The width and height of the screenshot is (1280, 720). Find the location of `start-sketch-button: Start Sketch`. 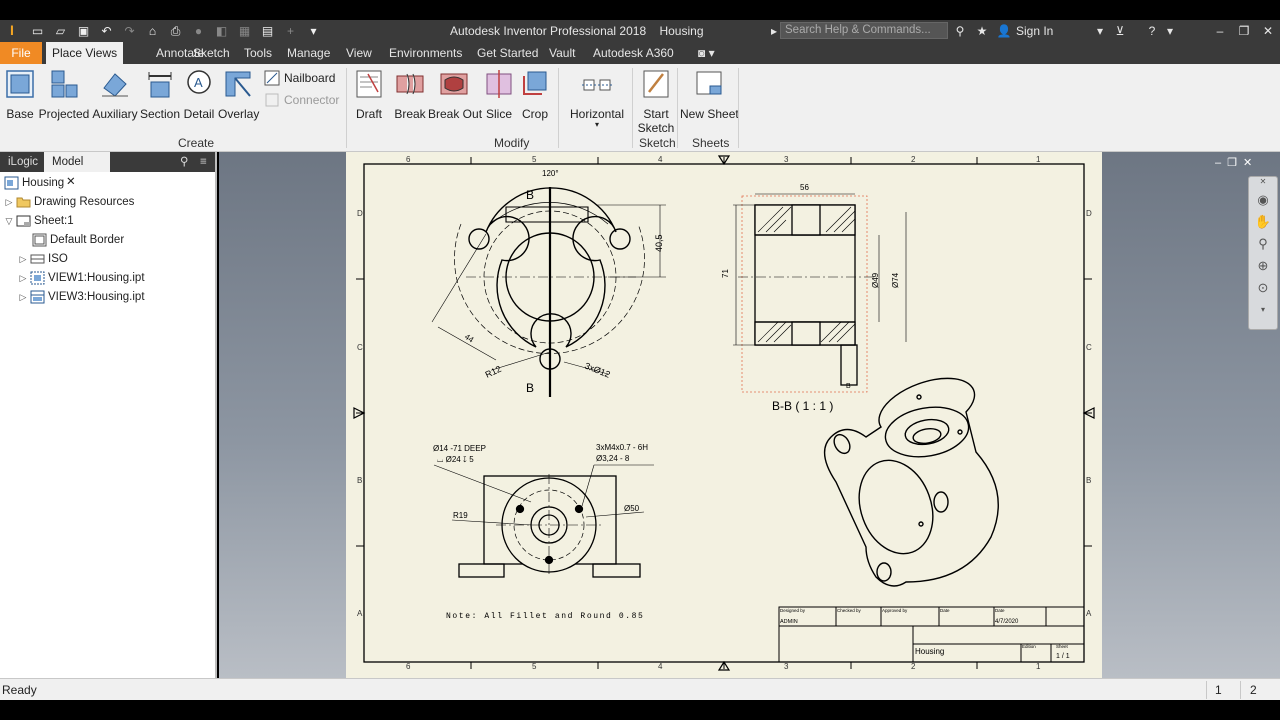

start-sketch-button: Start Sketch is located at coordinates (656, 101).